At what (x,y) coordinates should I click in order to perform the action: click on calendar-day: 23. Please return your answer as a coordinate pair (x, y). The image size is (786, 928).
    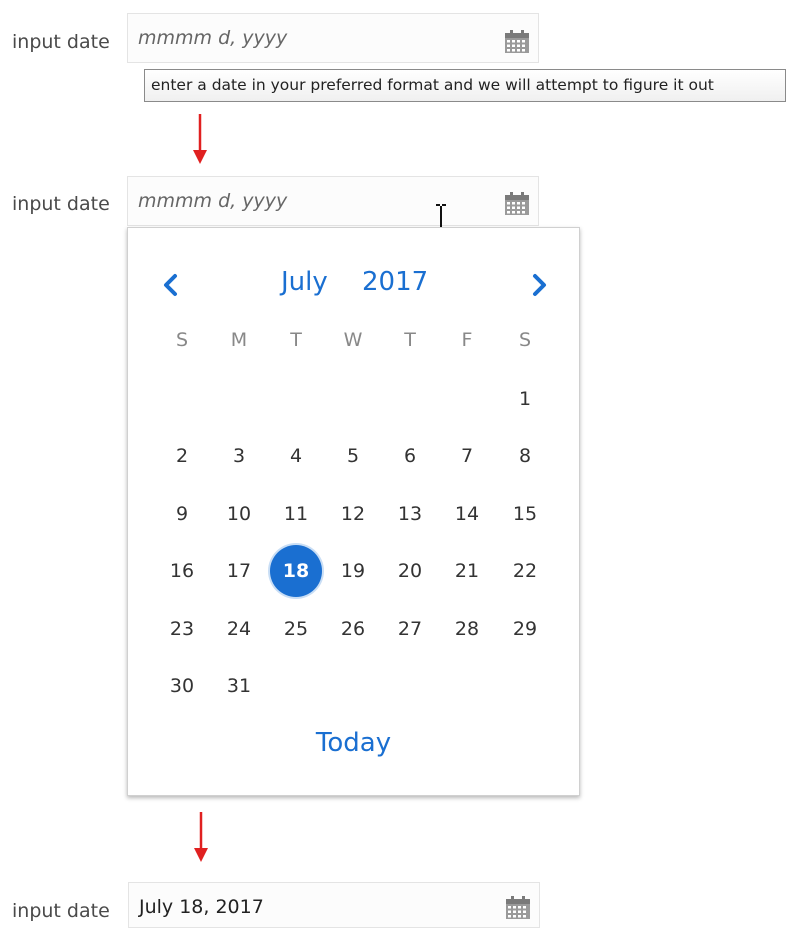
    Looking at the image, I should click on (182, 629).